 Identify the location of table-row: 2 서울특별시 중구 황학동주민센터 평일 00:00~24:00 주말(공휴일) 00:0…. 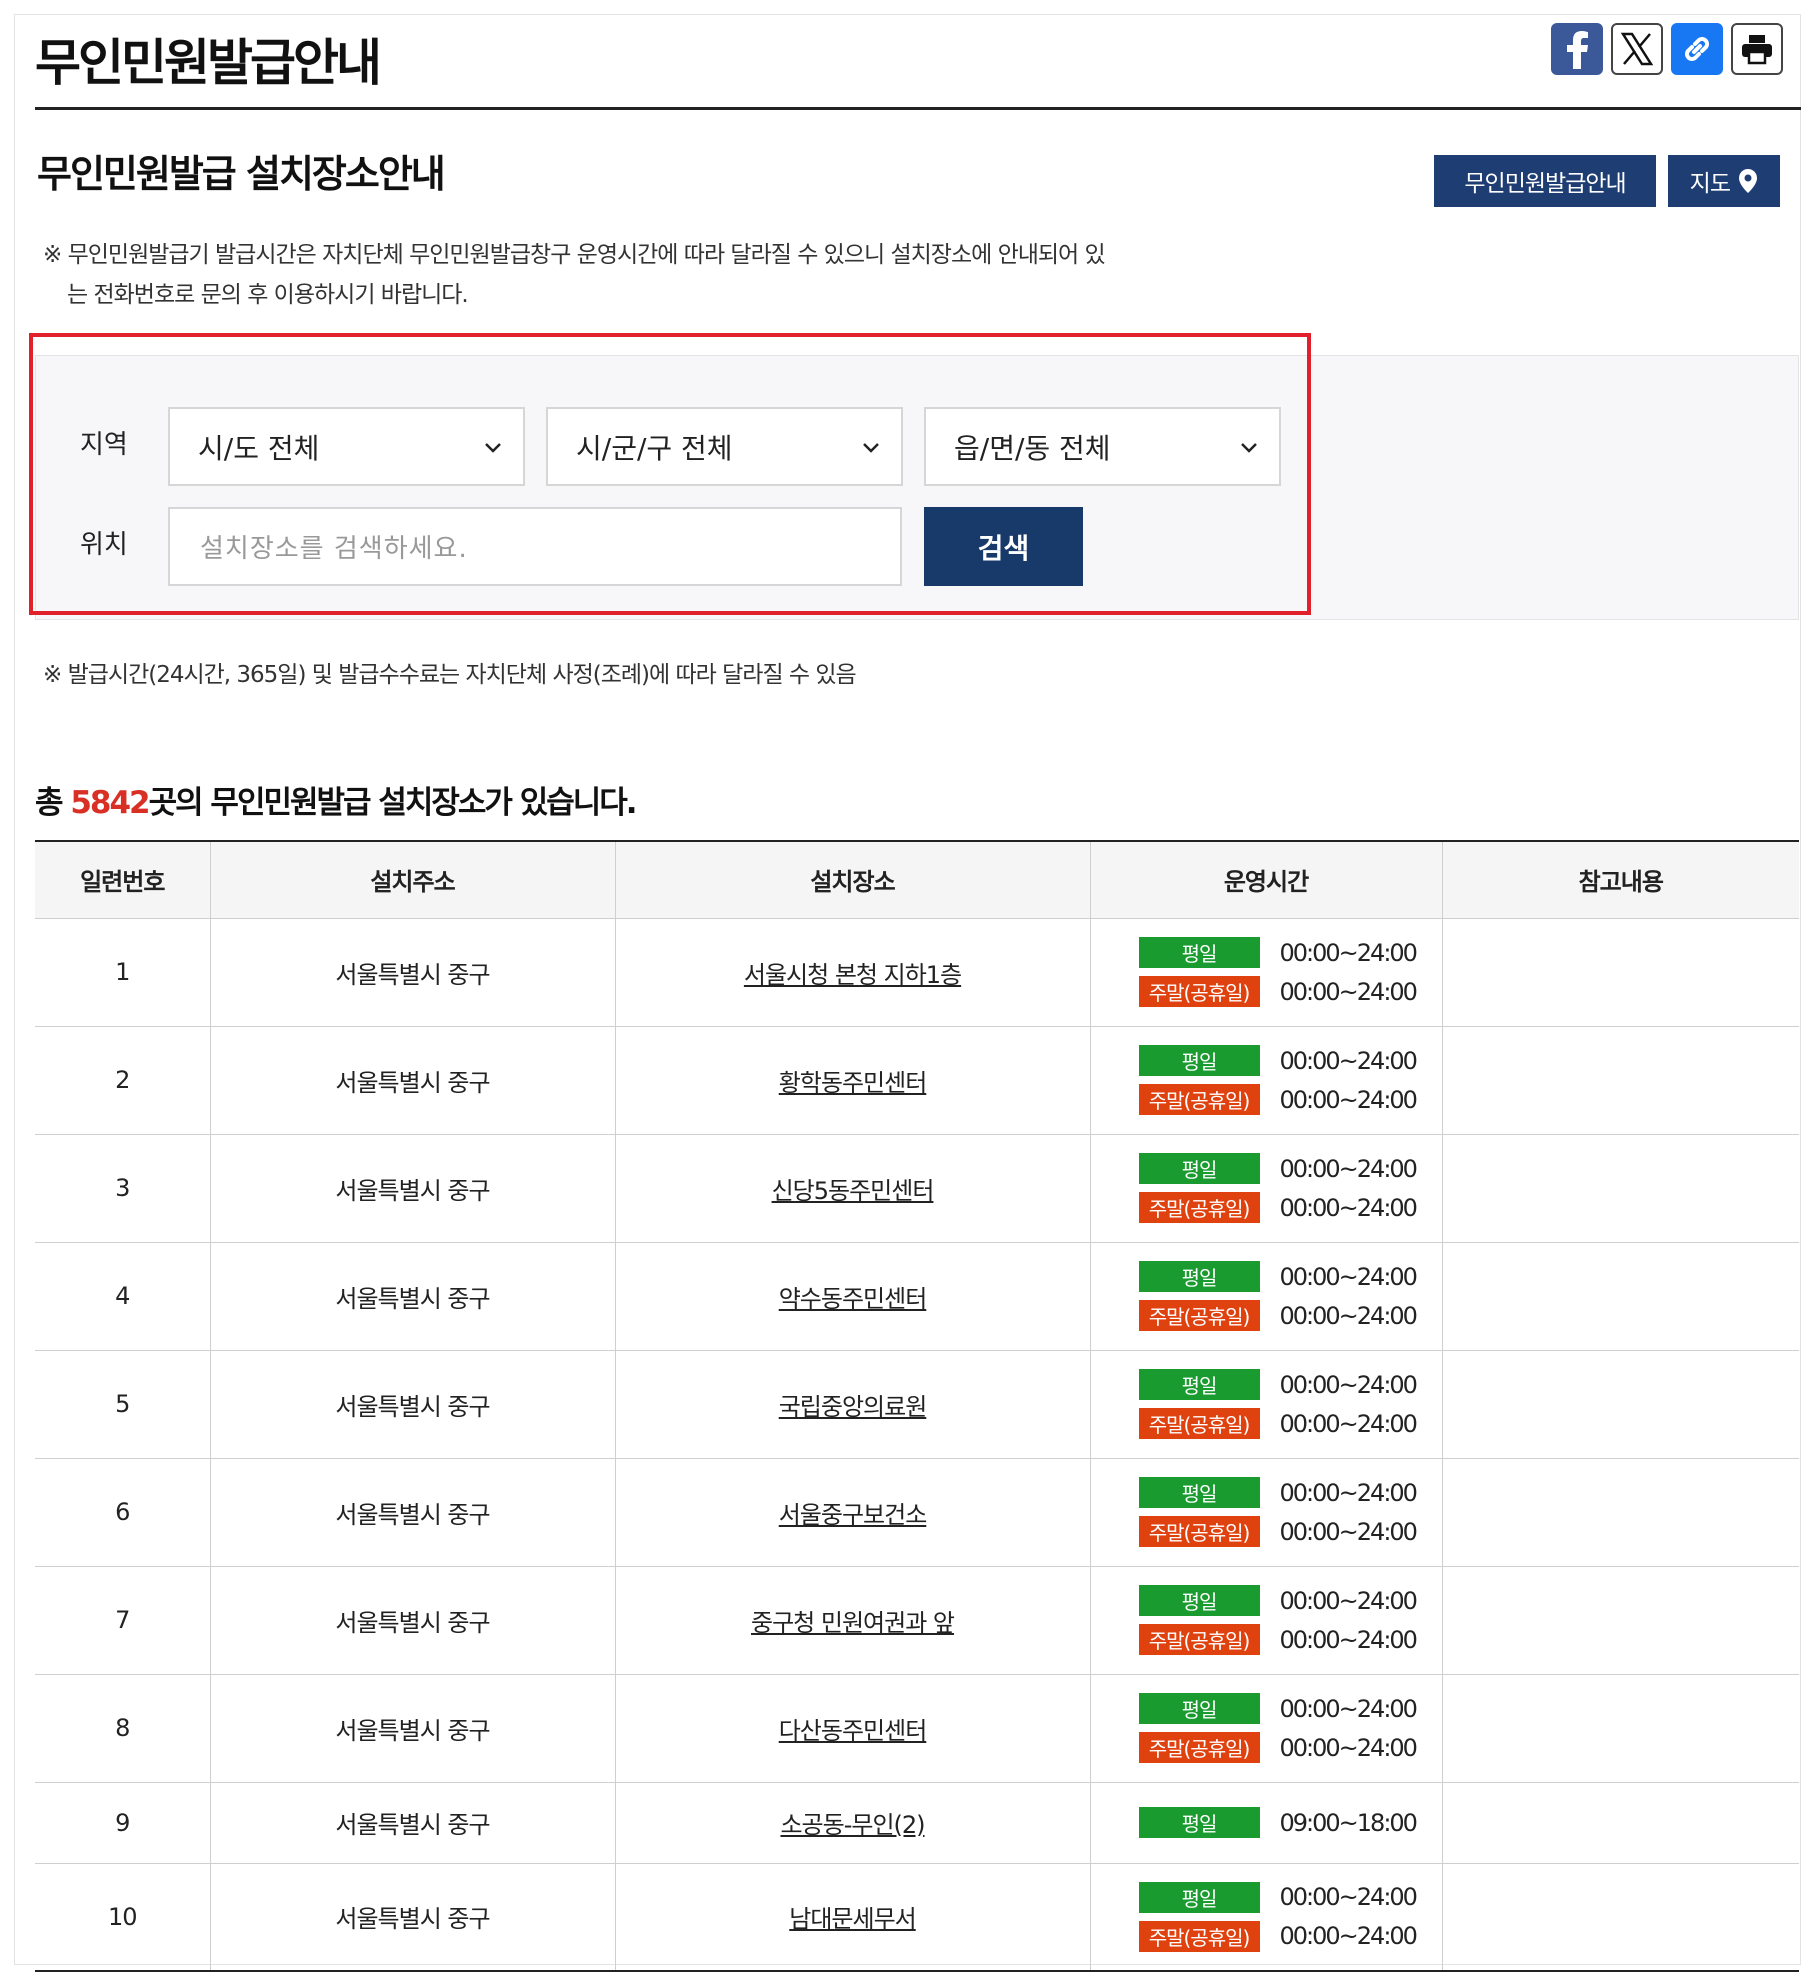
(917, 1080).